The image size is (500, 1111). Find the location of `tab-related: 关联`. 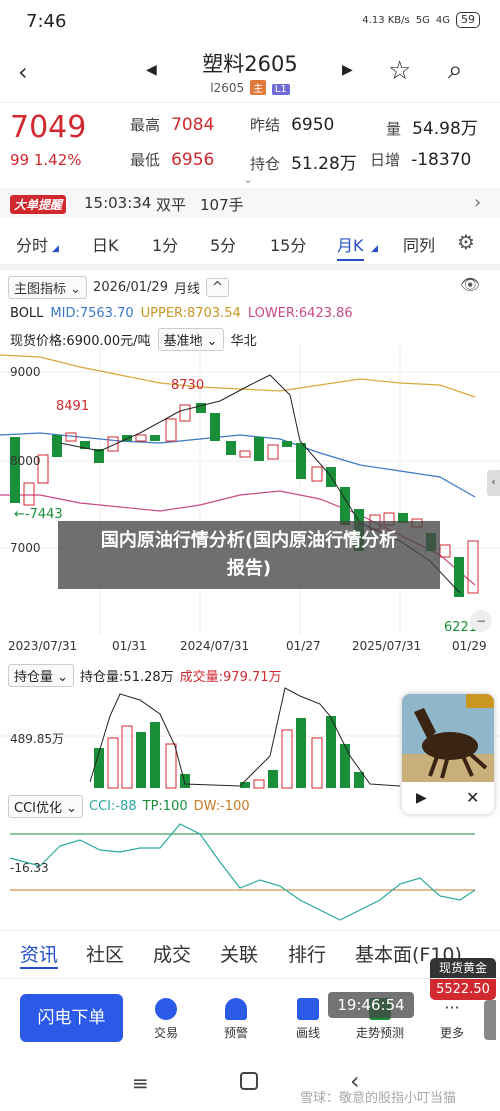

tab-related: 关联 is located at coordinates (239, 953).